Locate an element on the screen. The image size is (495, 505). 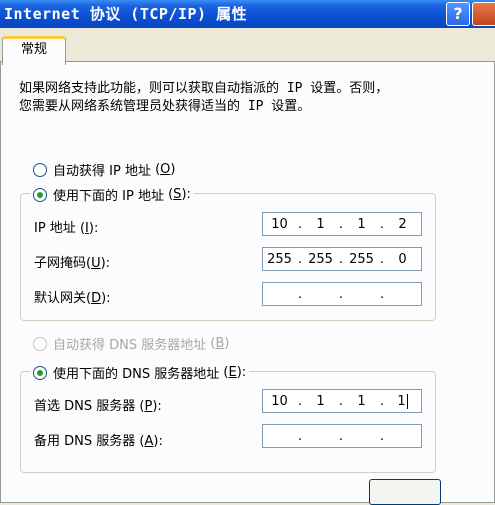
radio-auto-dns: 自动获得 DNS 服务器地址 (B) is located at coordinates (131, 343).